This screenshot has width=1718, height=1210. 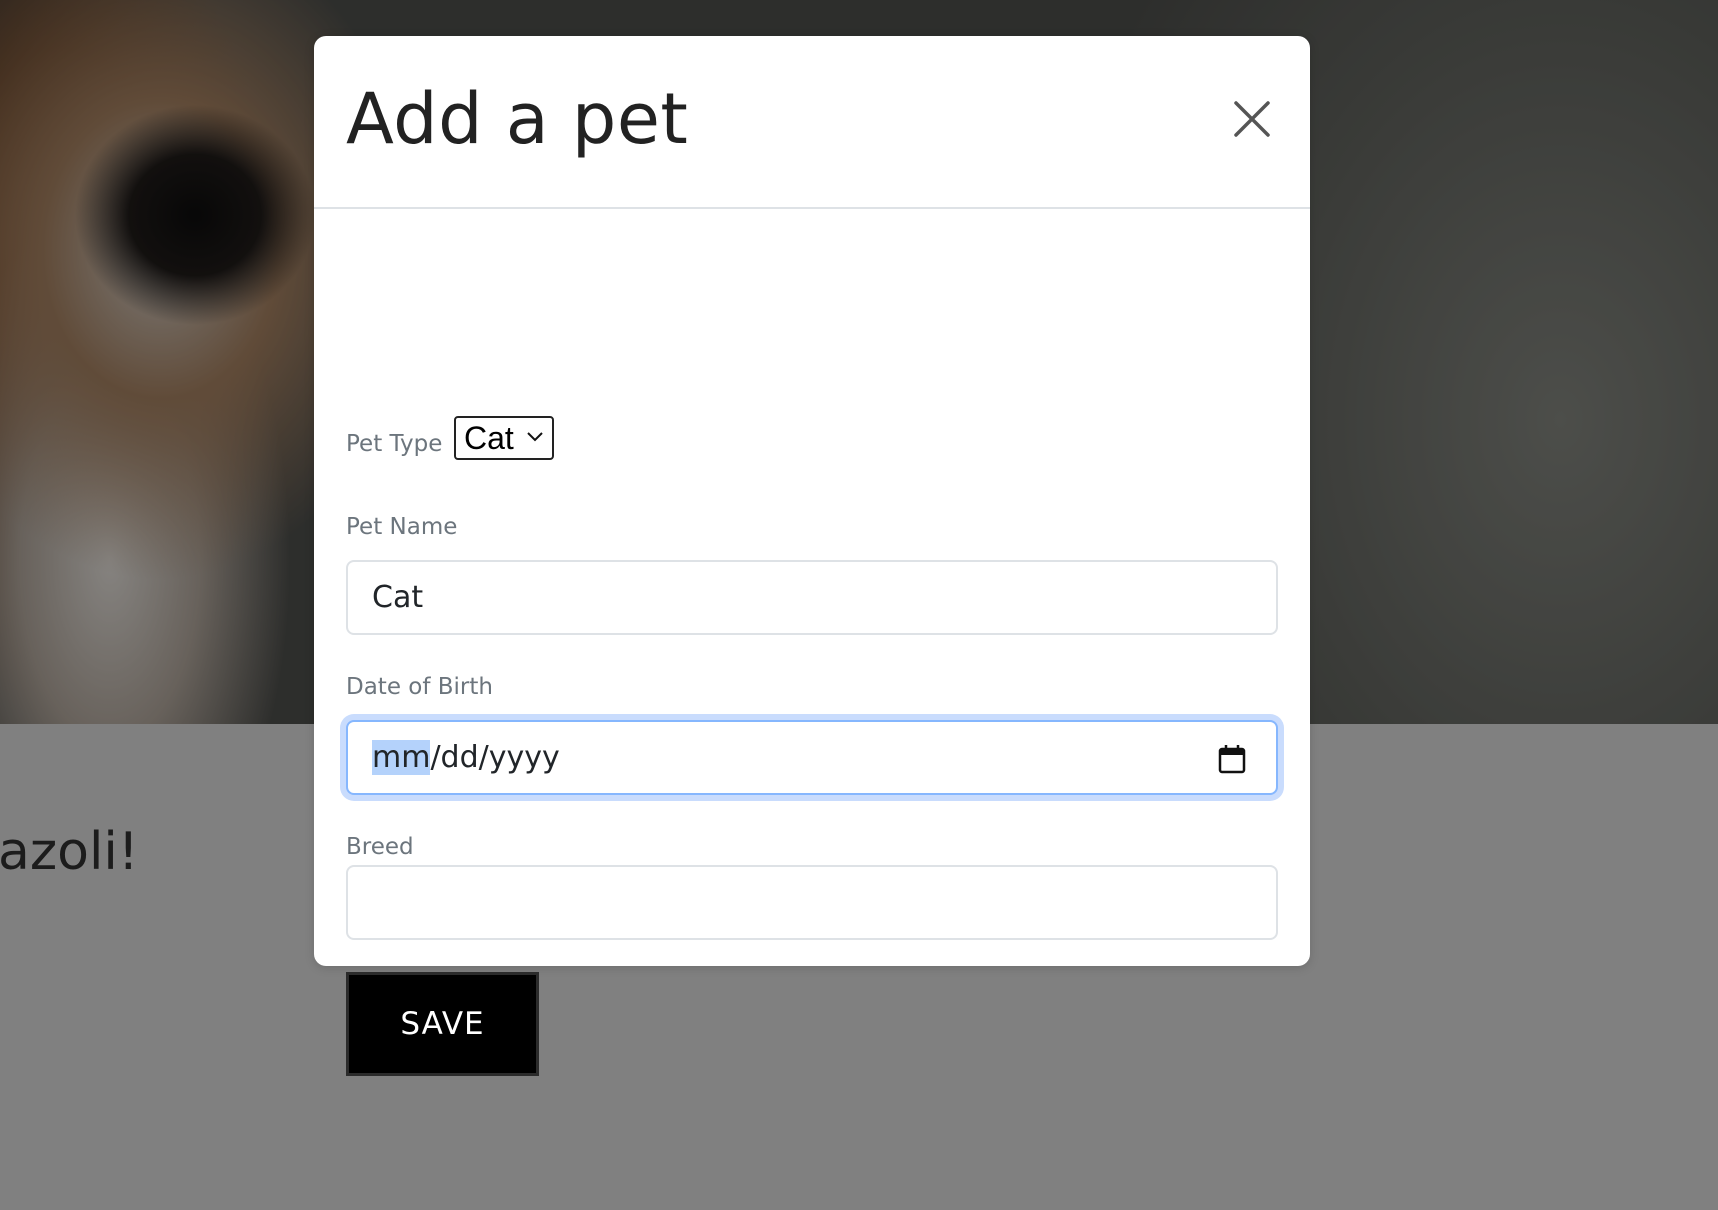 I want to click on pet-type-select: Cat, so click(x=504, y=438).